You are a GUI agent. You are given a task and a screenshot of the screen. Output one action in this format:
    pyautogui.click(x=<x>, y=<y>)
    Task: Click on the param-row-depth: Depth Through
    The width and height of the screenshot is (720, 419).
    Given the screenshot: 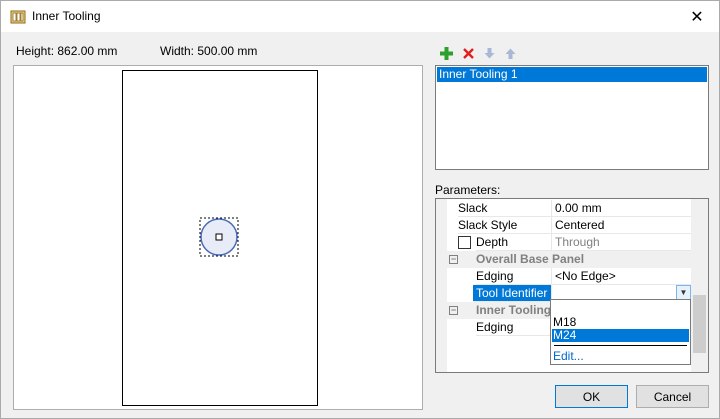 What is the action you would take?
    pyautogui.click(x=563, y=242)
    